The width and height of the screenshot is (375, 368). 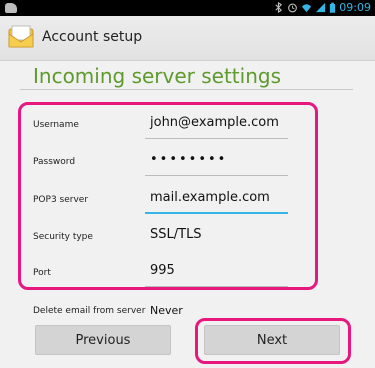 I want to click on previous-button: Previous, so click(x=103, y=340).